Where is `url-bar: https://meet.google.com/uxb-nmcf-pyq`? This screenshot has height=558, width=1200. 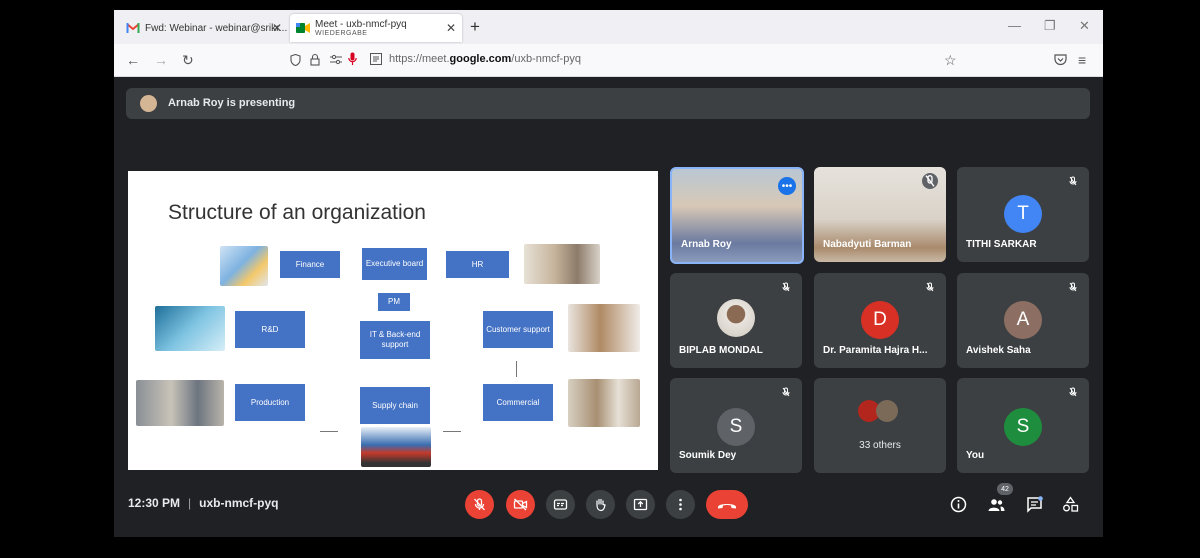
url-bar: https://meet.google.com/uxb-nmcf-pyq is located at coordinates (485, 59).